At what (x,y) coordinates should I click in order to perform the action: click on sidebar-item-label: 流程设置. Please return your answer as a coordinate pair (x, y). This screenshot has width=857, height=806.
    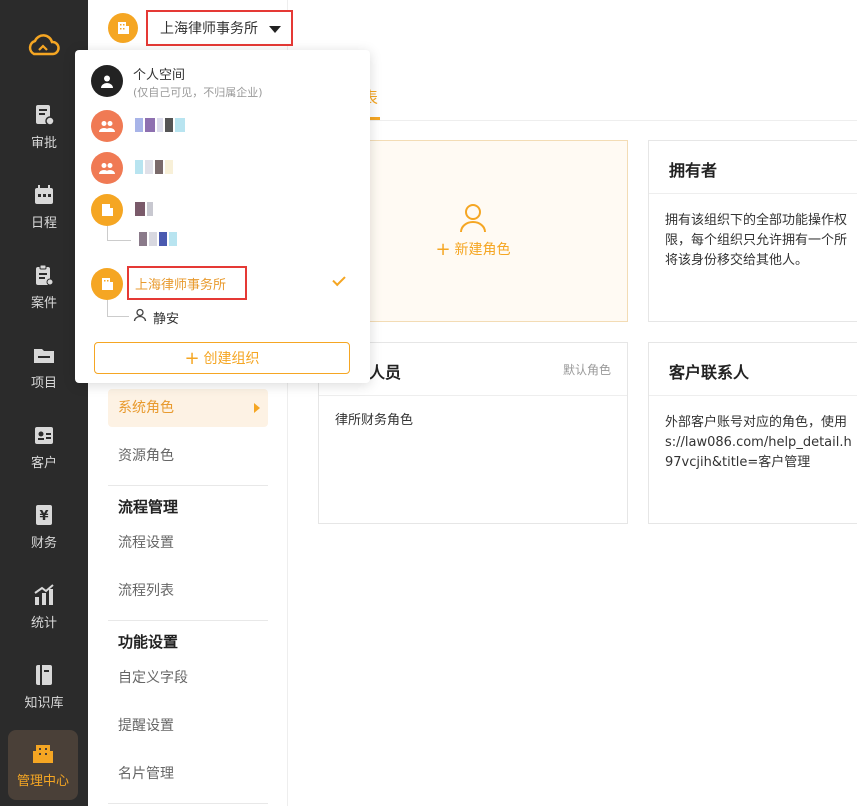
    Looking at the image, I should click on (146, 543).